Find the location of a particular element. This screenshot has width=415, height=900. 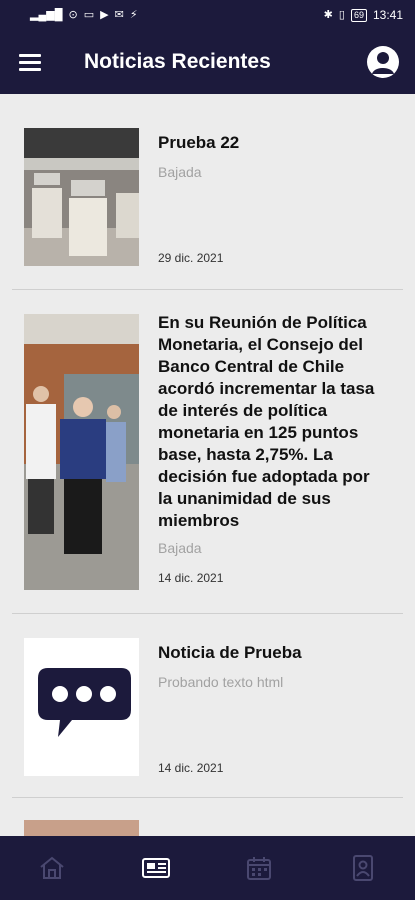

news-date: 29 dic. 2021 is located at coordinates (191, 258).